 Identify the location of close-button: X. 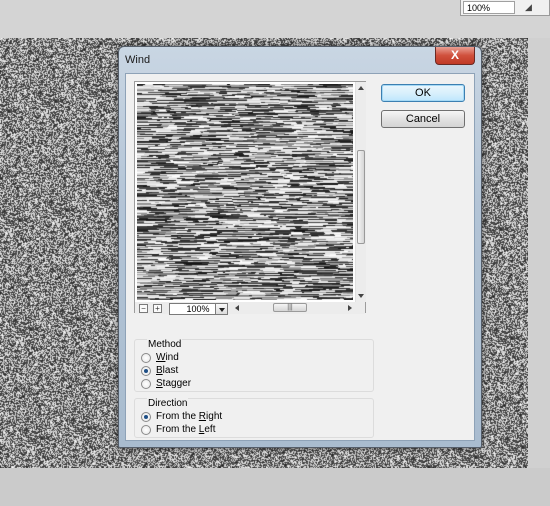
(455, 56).